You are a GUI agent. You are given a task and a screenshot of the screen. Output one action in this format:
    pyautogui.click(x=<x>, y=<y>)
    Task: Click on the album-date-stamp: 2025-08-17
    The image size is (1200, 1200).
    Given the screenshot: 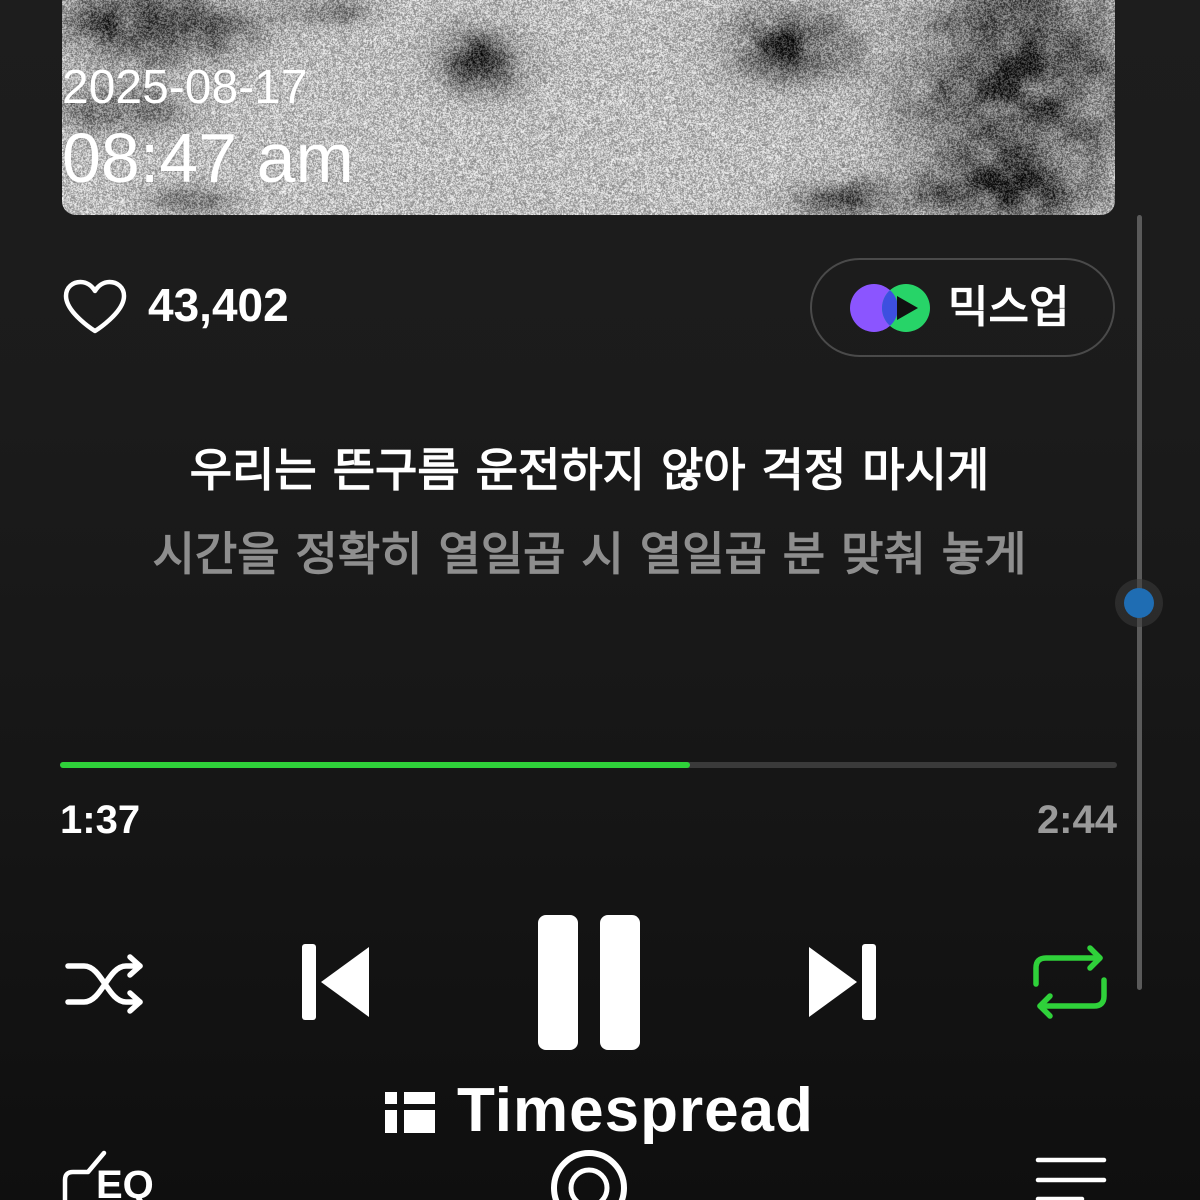 What is the action you would take?
    pyautogui.click(x=185, y=87)
    